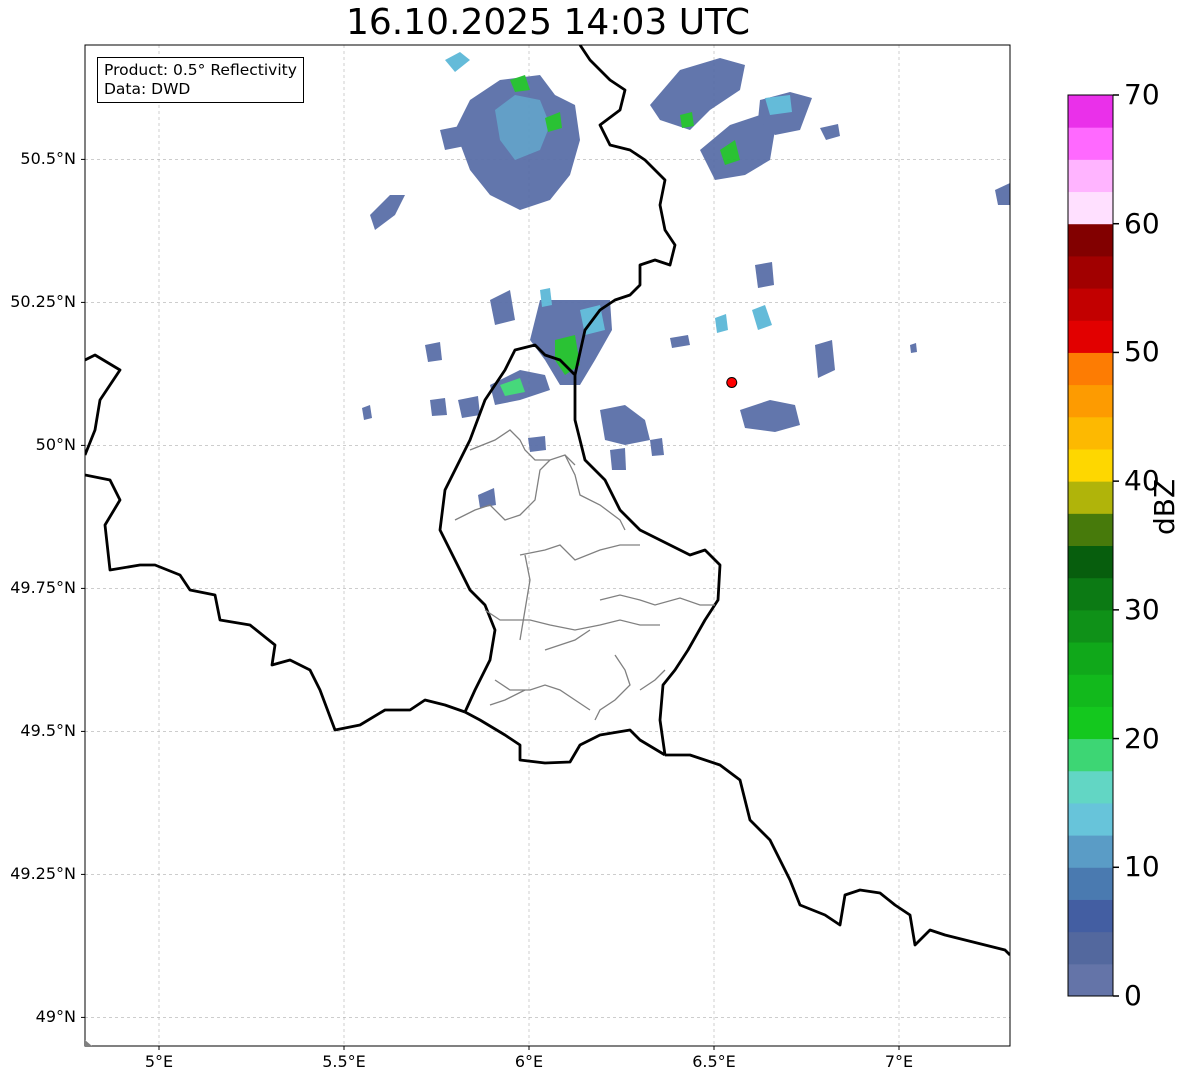 This screenshot has height=1081, width=1202. What do you see at coordinates (1116, 545) in the screenshot?
I see `colorbar-ticks` at bounding box center [1116, 545].